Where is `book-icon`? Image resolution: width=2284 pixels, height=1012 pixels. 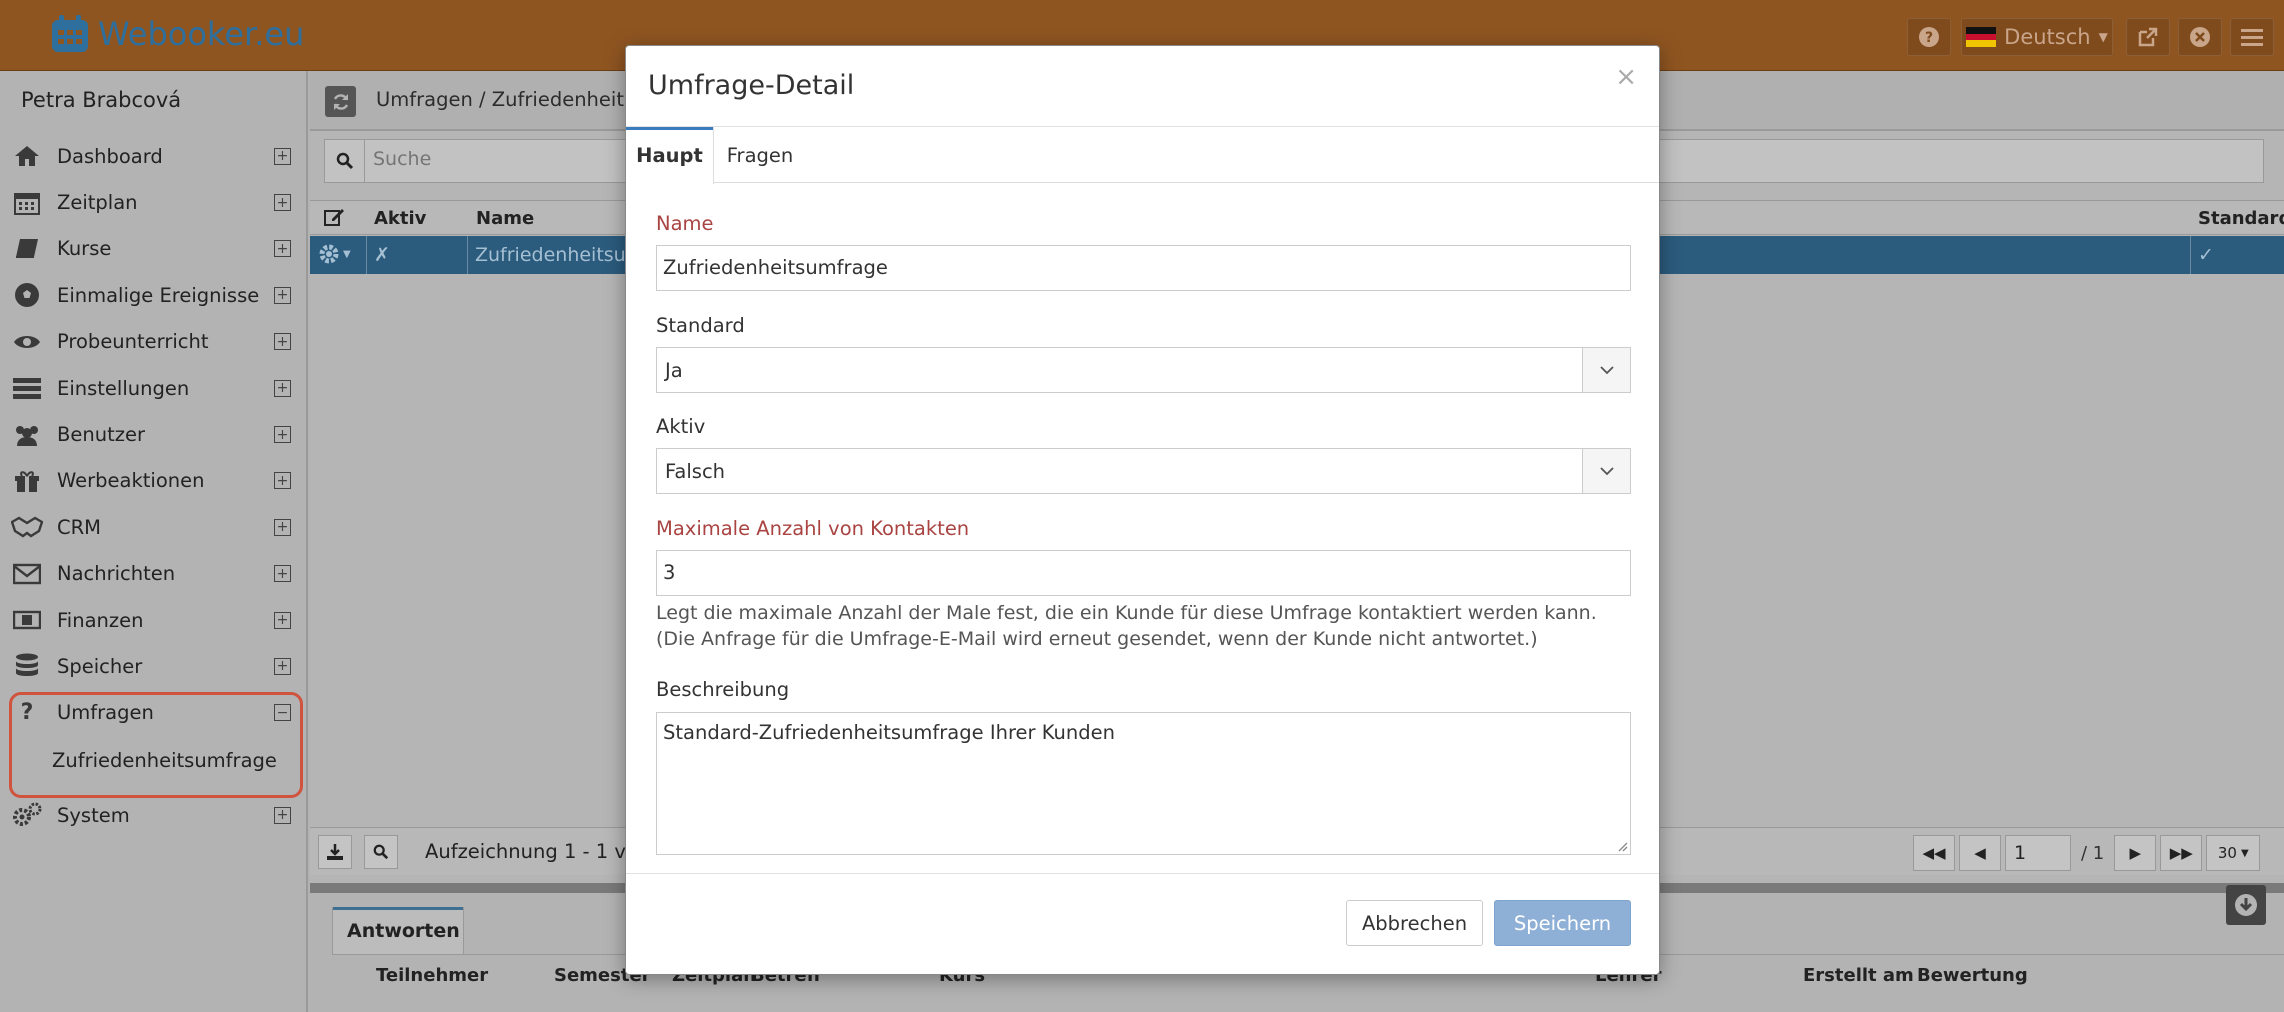 book-icon is located at coordinates (27, 249).